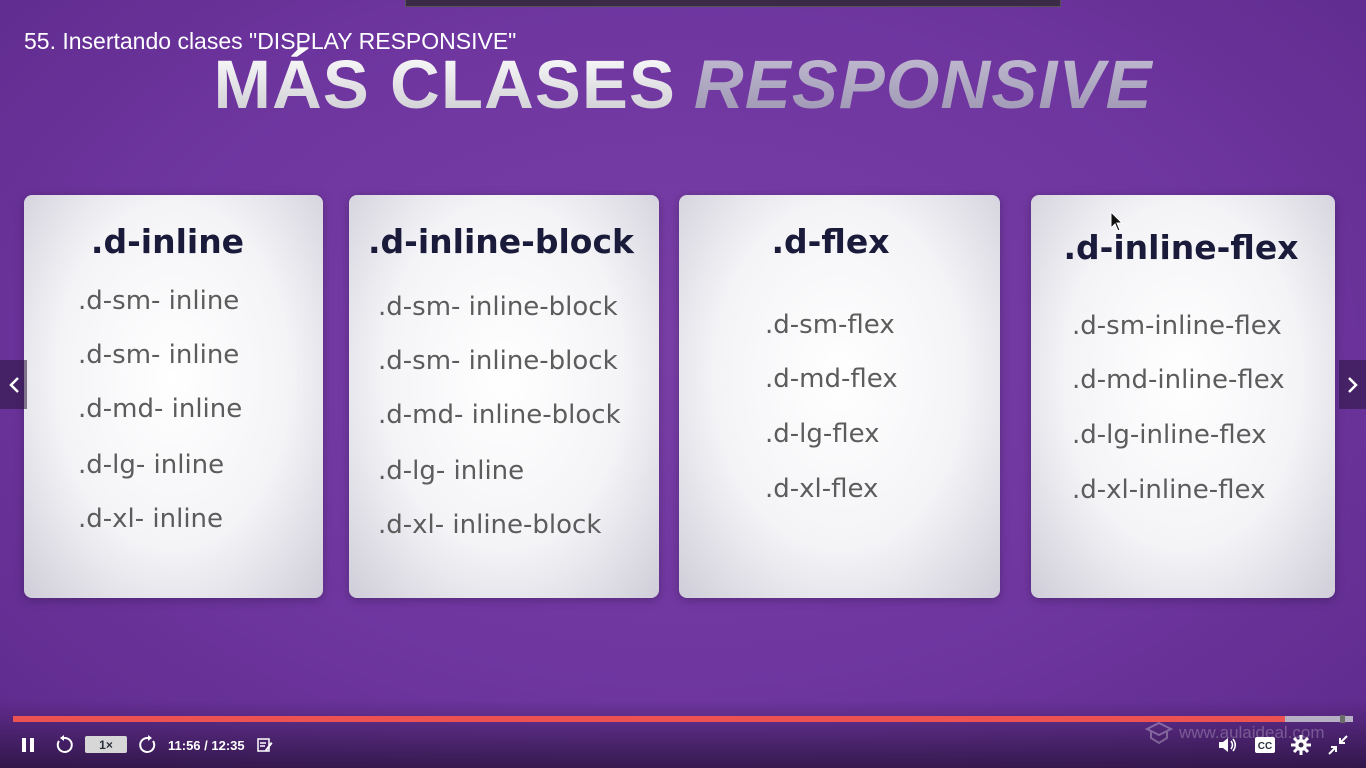 The image size is (1366, 768). I want to click on card-title: .d-flex, so click(830, 241).